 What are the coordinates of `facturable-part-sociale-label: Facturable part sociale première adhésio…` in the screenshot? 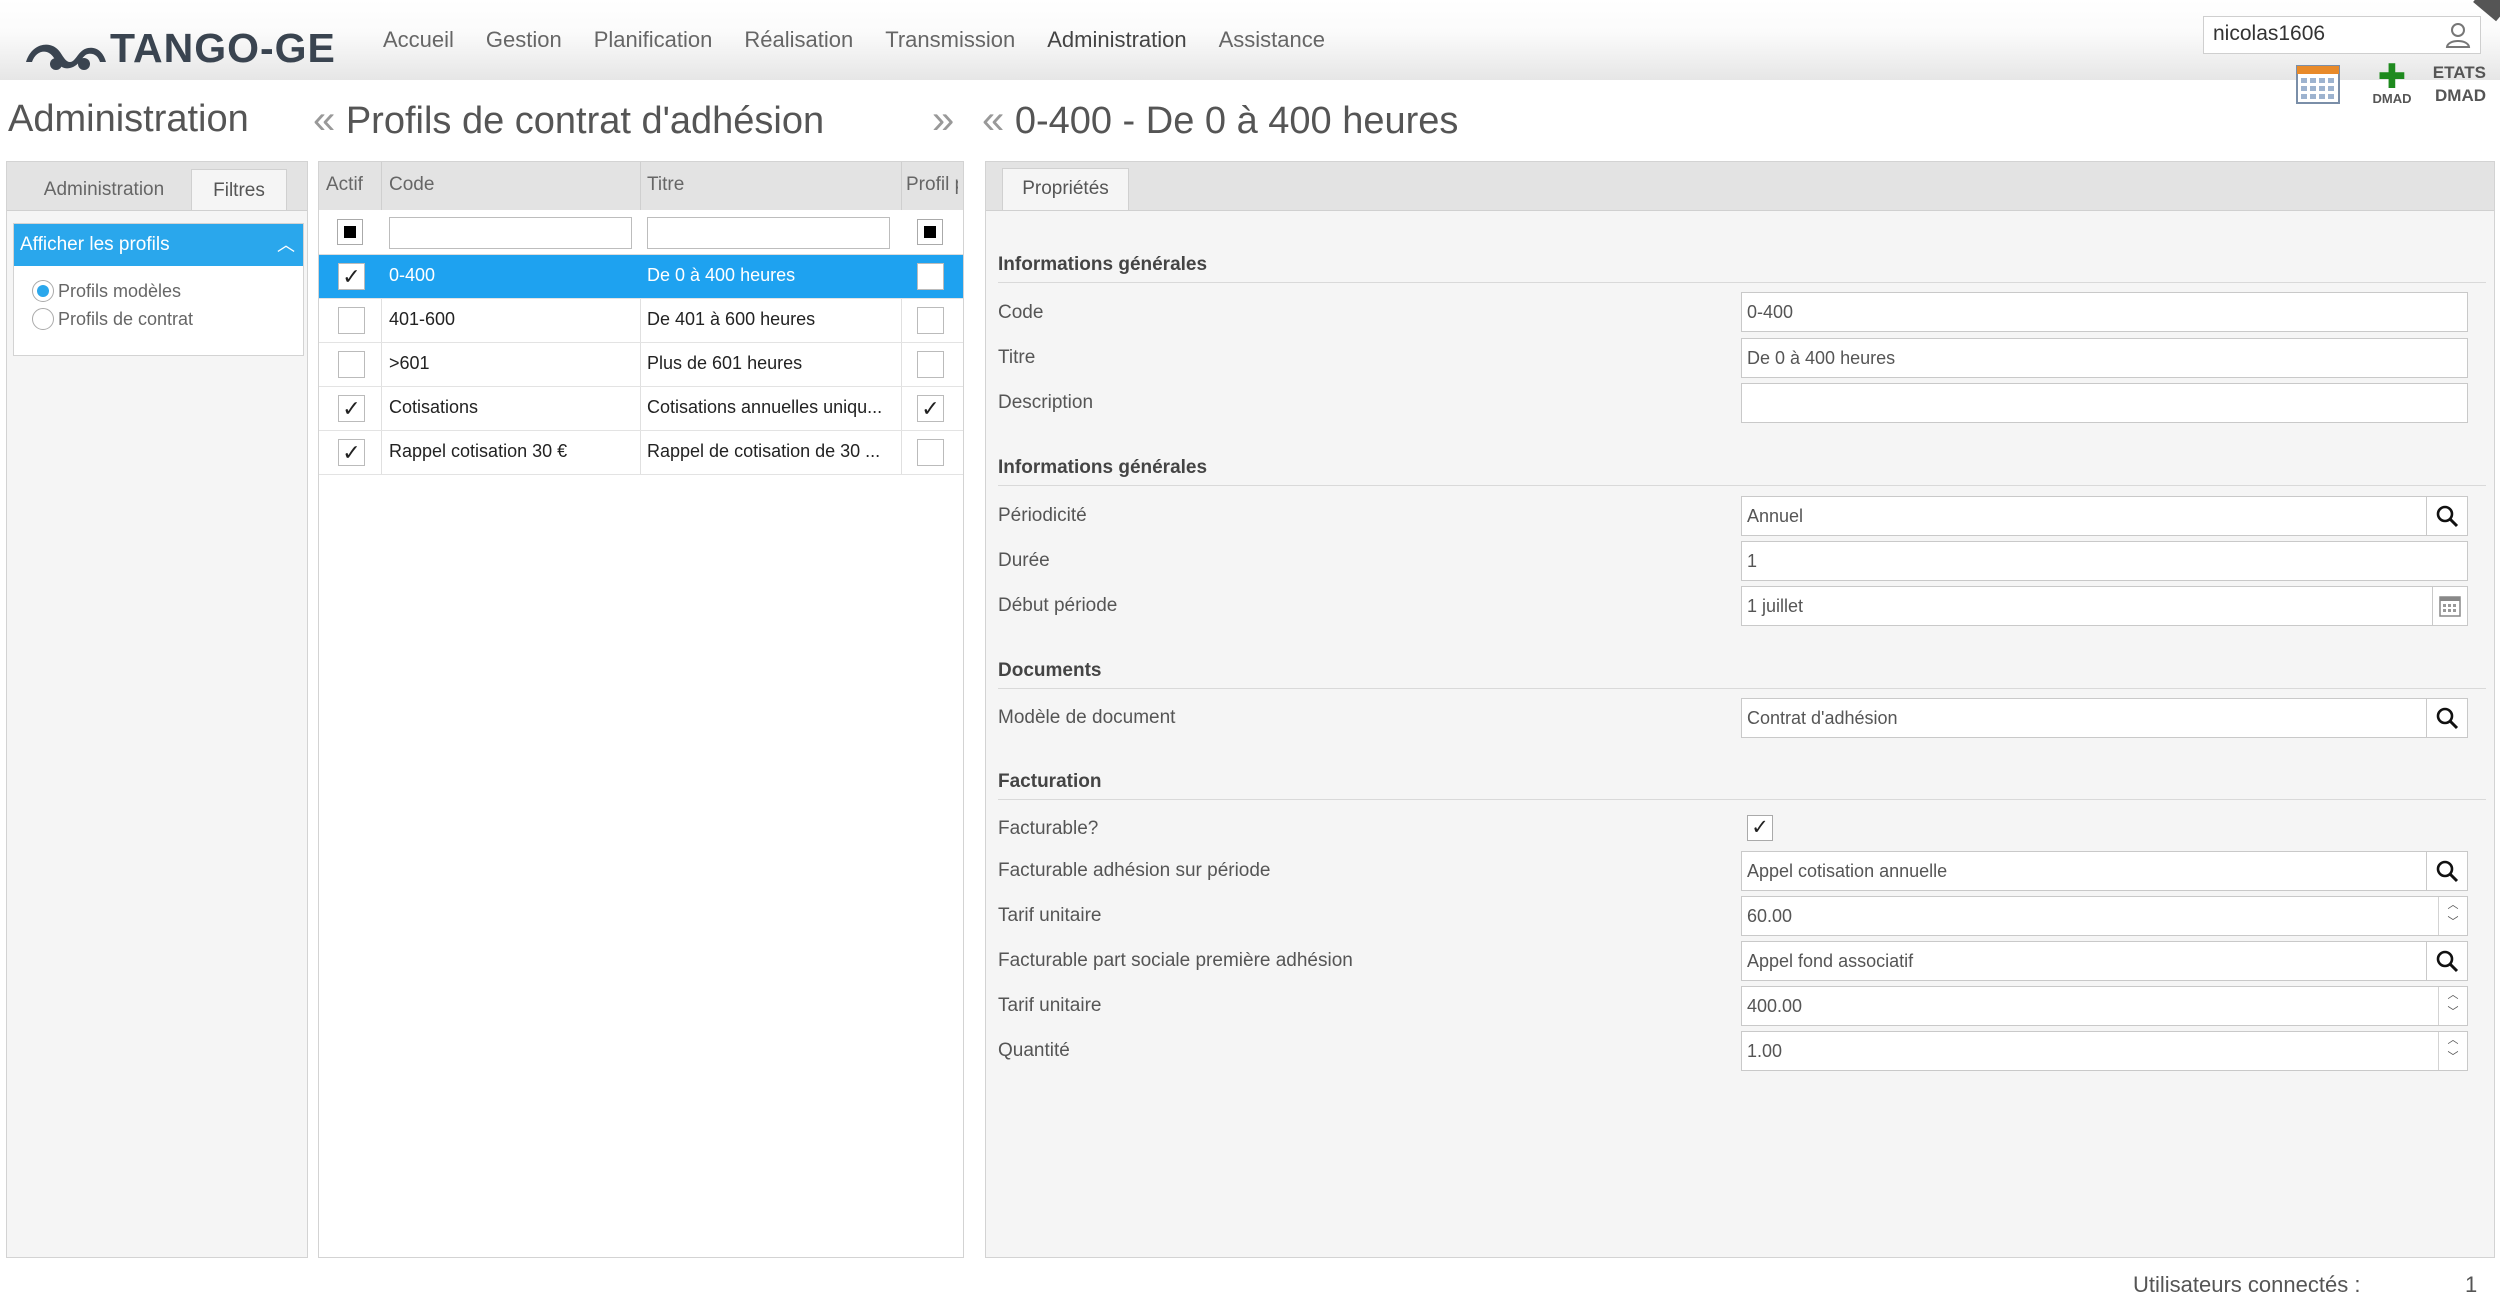 It's located at (1175, 960).